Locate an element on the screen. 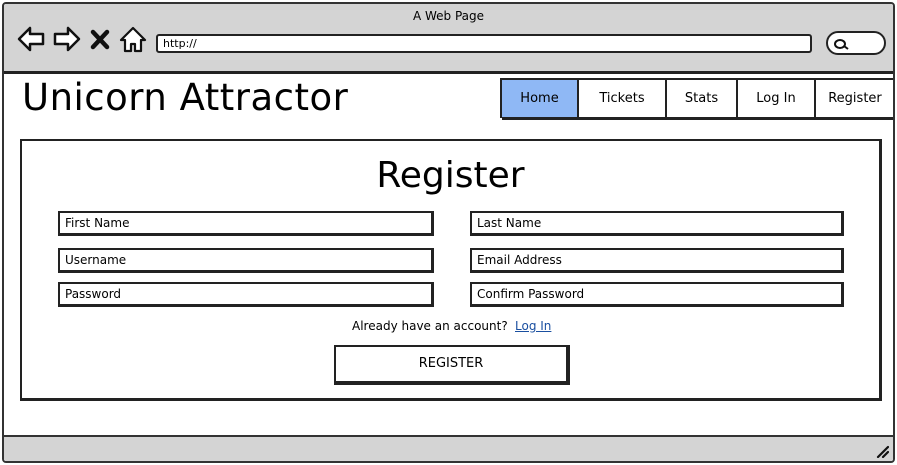 Image resolution: width=897 pixels, height=465 pixels. nav-item-stats: Stats is located at coordinates (702, 100).